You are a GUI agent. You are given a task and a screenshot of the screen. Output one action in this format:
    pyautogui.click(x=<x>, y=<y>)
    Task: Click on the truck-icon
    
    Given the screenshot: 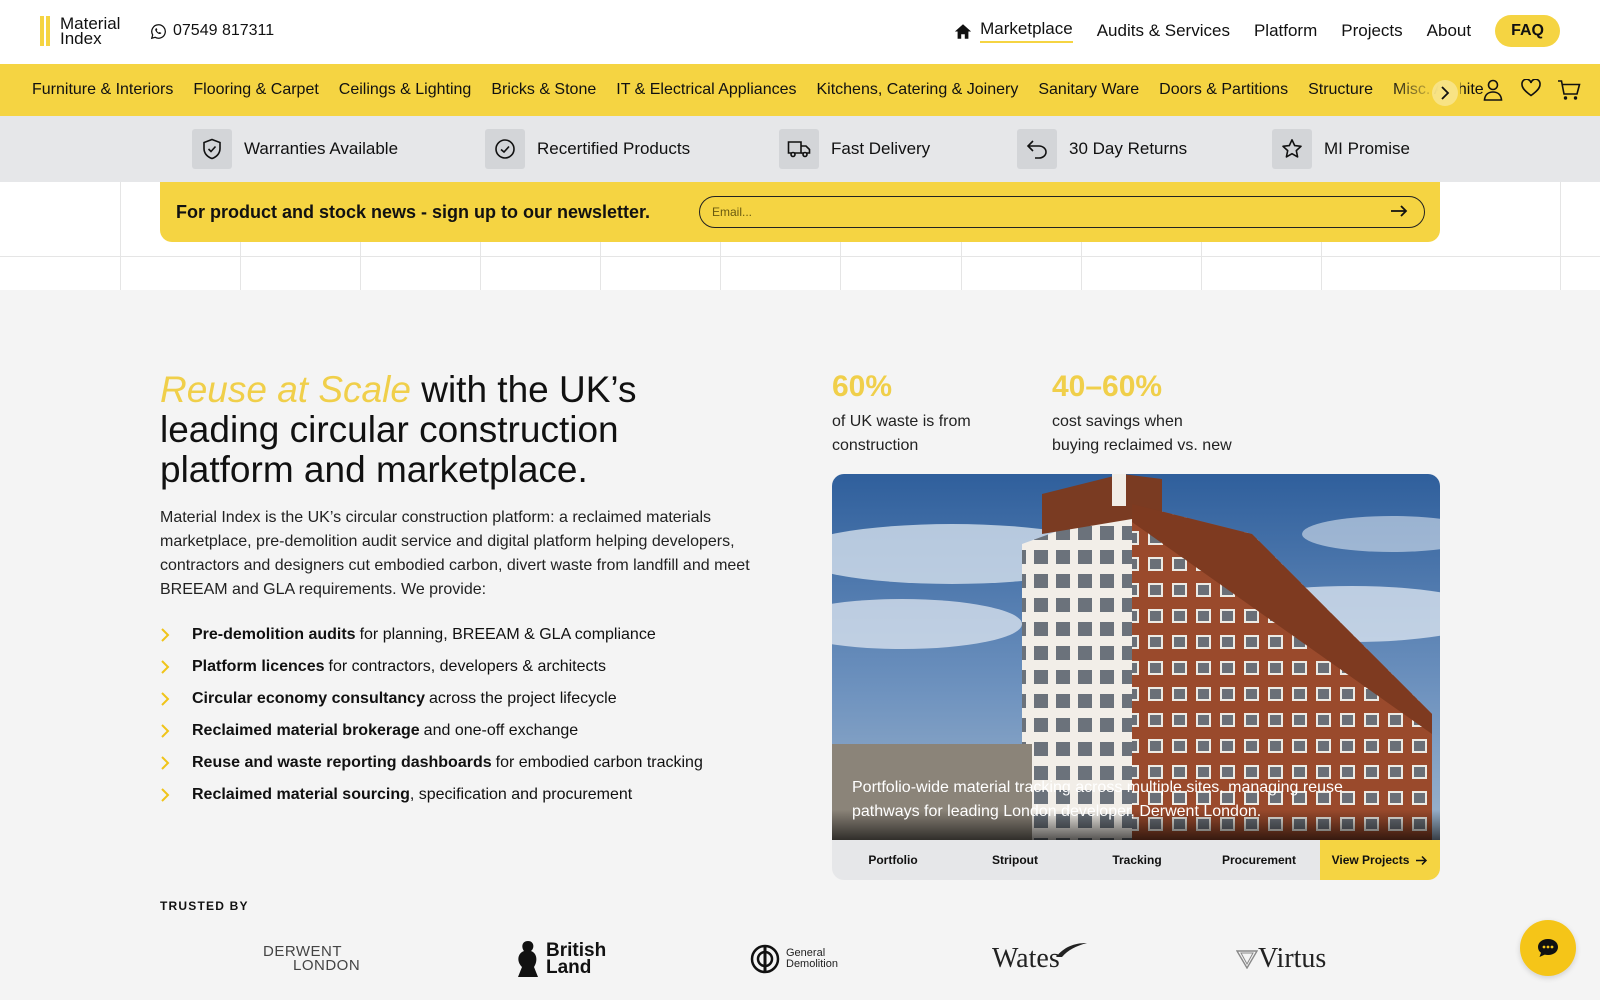 What is the action you would take?
    pyautogui.click(x=799, y=149)
    